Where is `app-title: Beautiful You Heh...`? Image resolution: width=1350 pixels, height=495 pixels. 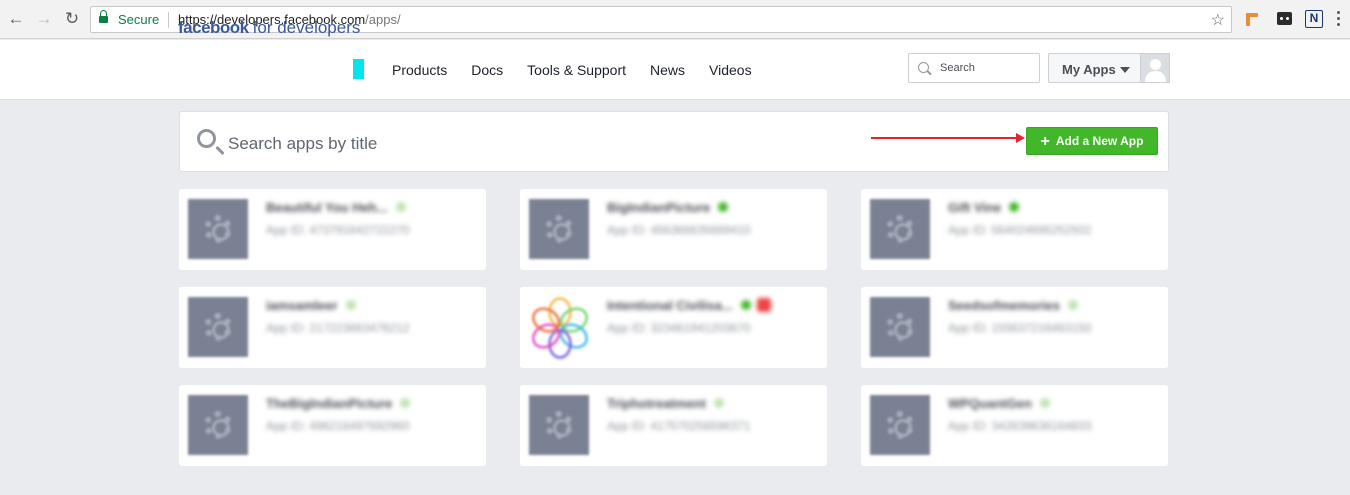
app-title: Beautiful You Heh... is located at coordinates (336, 207).